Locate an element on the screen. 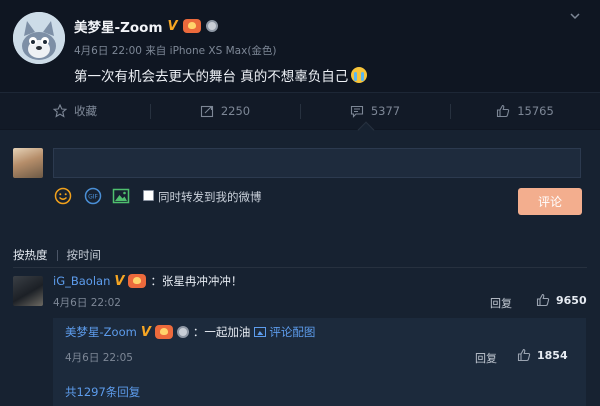  more-replies-link: 共1297条回复 is located at coordinates (102, 392).